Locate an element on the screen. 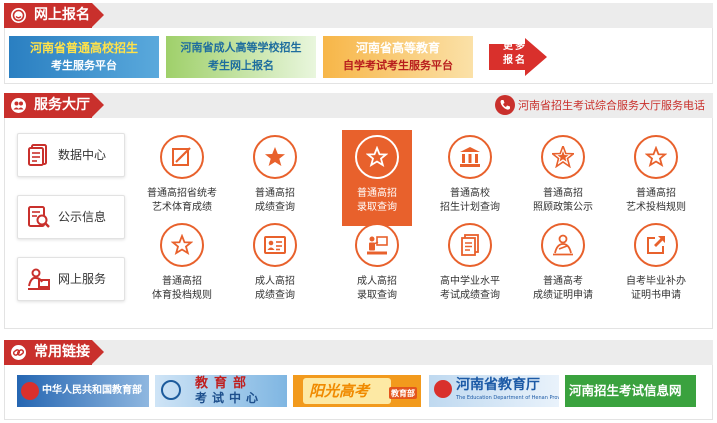  service-academic-test-score: 高中学业水平 考试成绩查询 is located at coordinates (470, 266).